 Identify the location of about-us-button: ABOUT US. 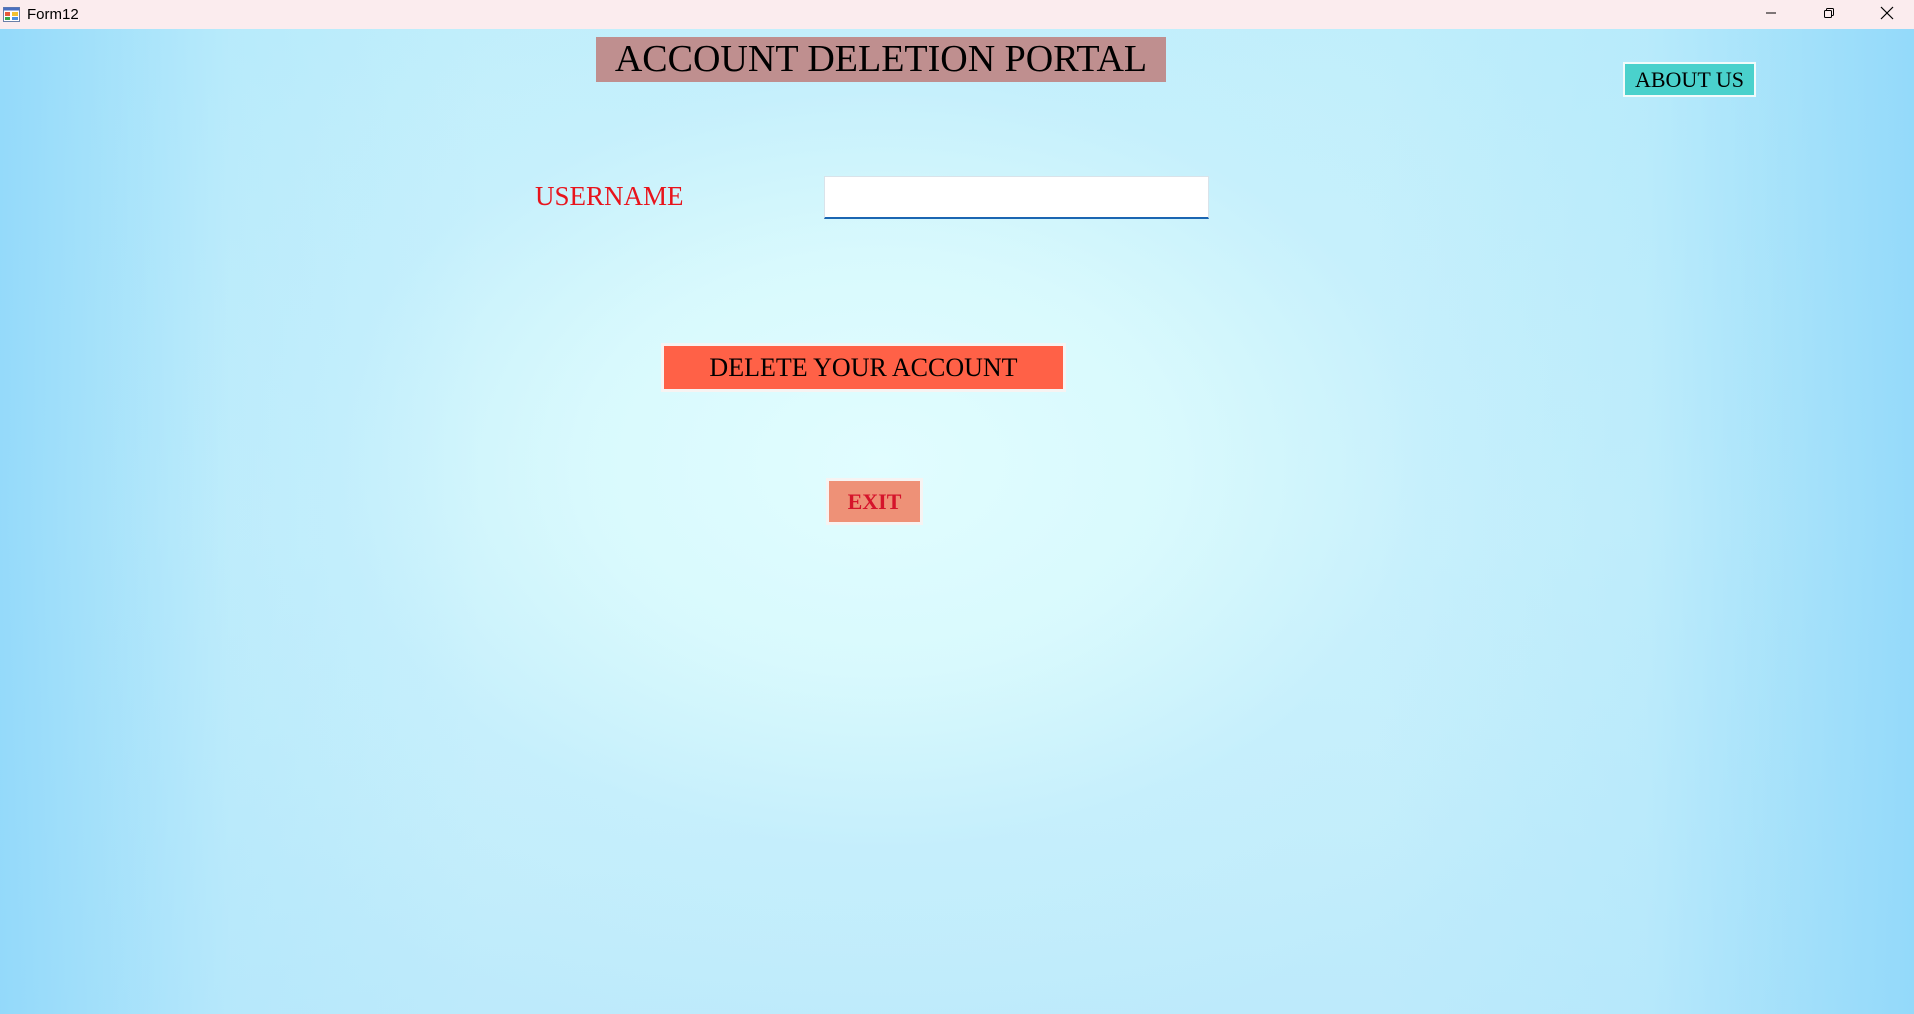
(1689, 79).